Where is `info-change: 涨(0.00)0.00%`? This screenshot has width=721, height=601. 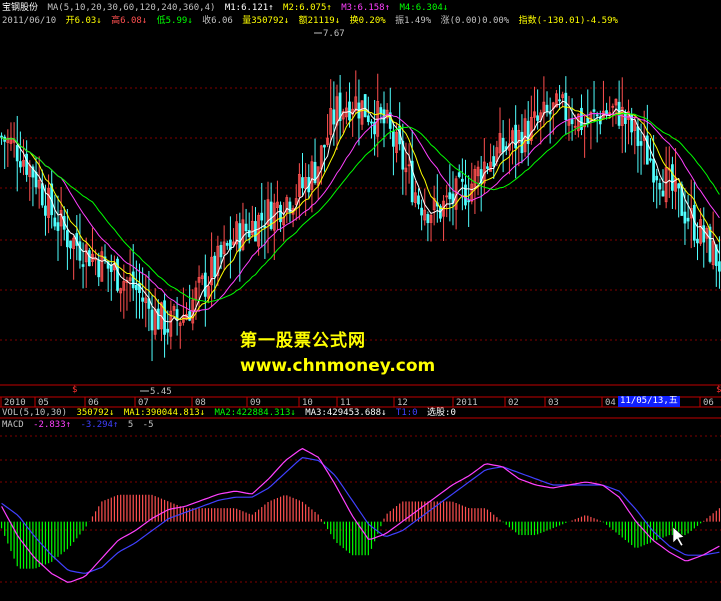
info-change: 涨(0.00)0.00% is located at coordinates (475, 21).